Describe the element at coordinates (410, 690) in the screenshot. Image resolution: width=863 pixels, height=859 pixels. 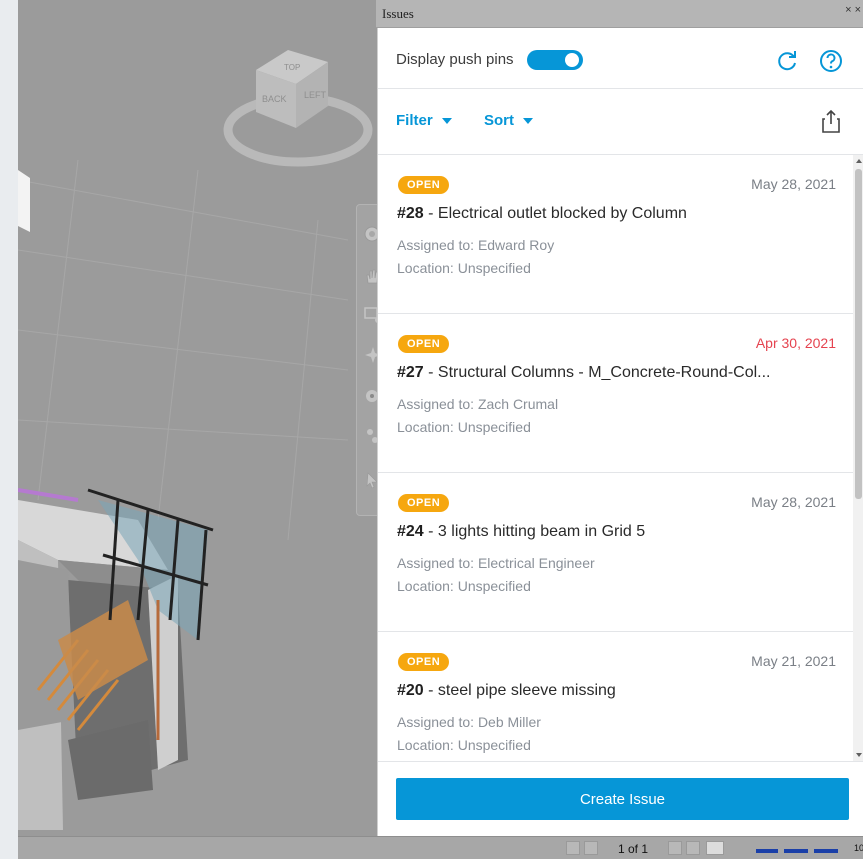
I see `issue-number: #20` at that location.